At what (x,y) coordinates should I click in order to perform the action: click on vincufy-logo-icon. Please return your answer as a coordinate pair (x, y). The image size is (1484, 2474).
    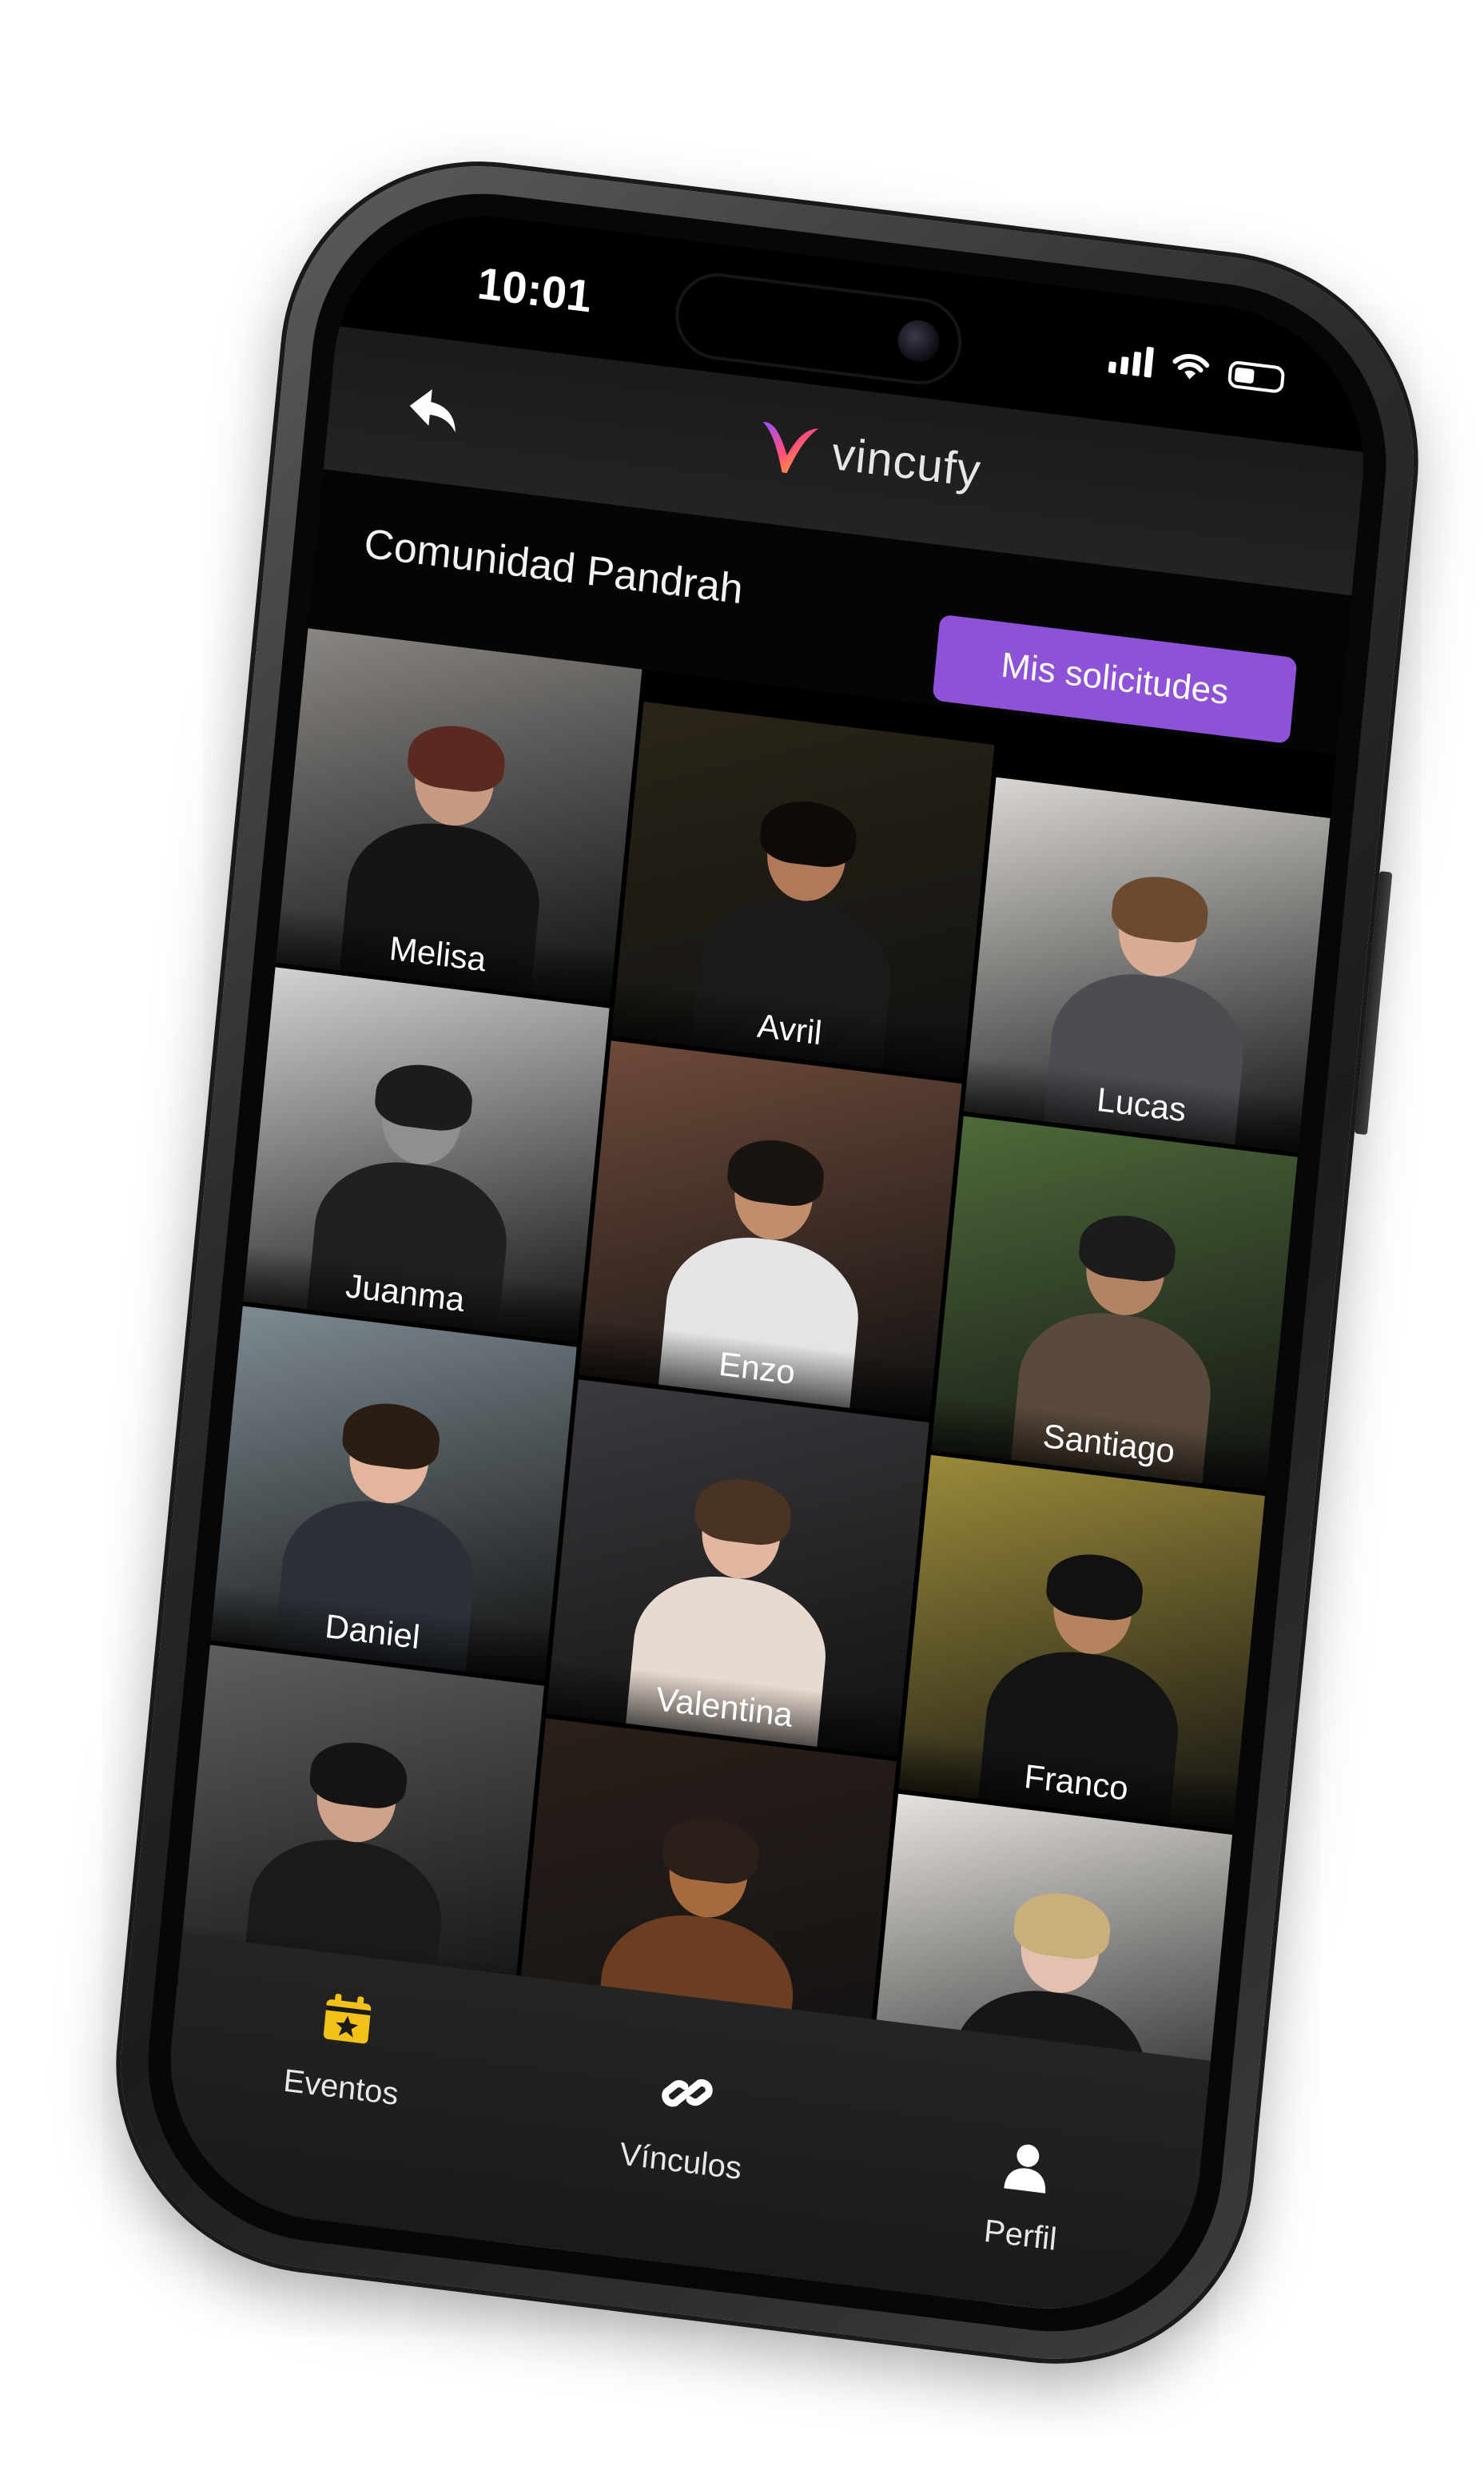
    Looking at the image, I should click on (790, 447).